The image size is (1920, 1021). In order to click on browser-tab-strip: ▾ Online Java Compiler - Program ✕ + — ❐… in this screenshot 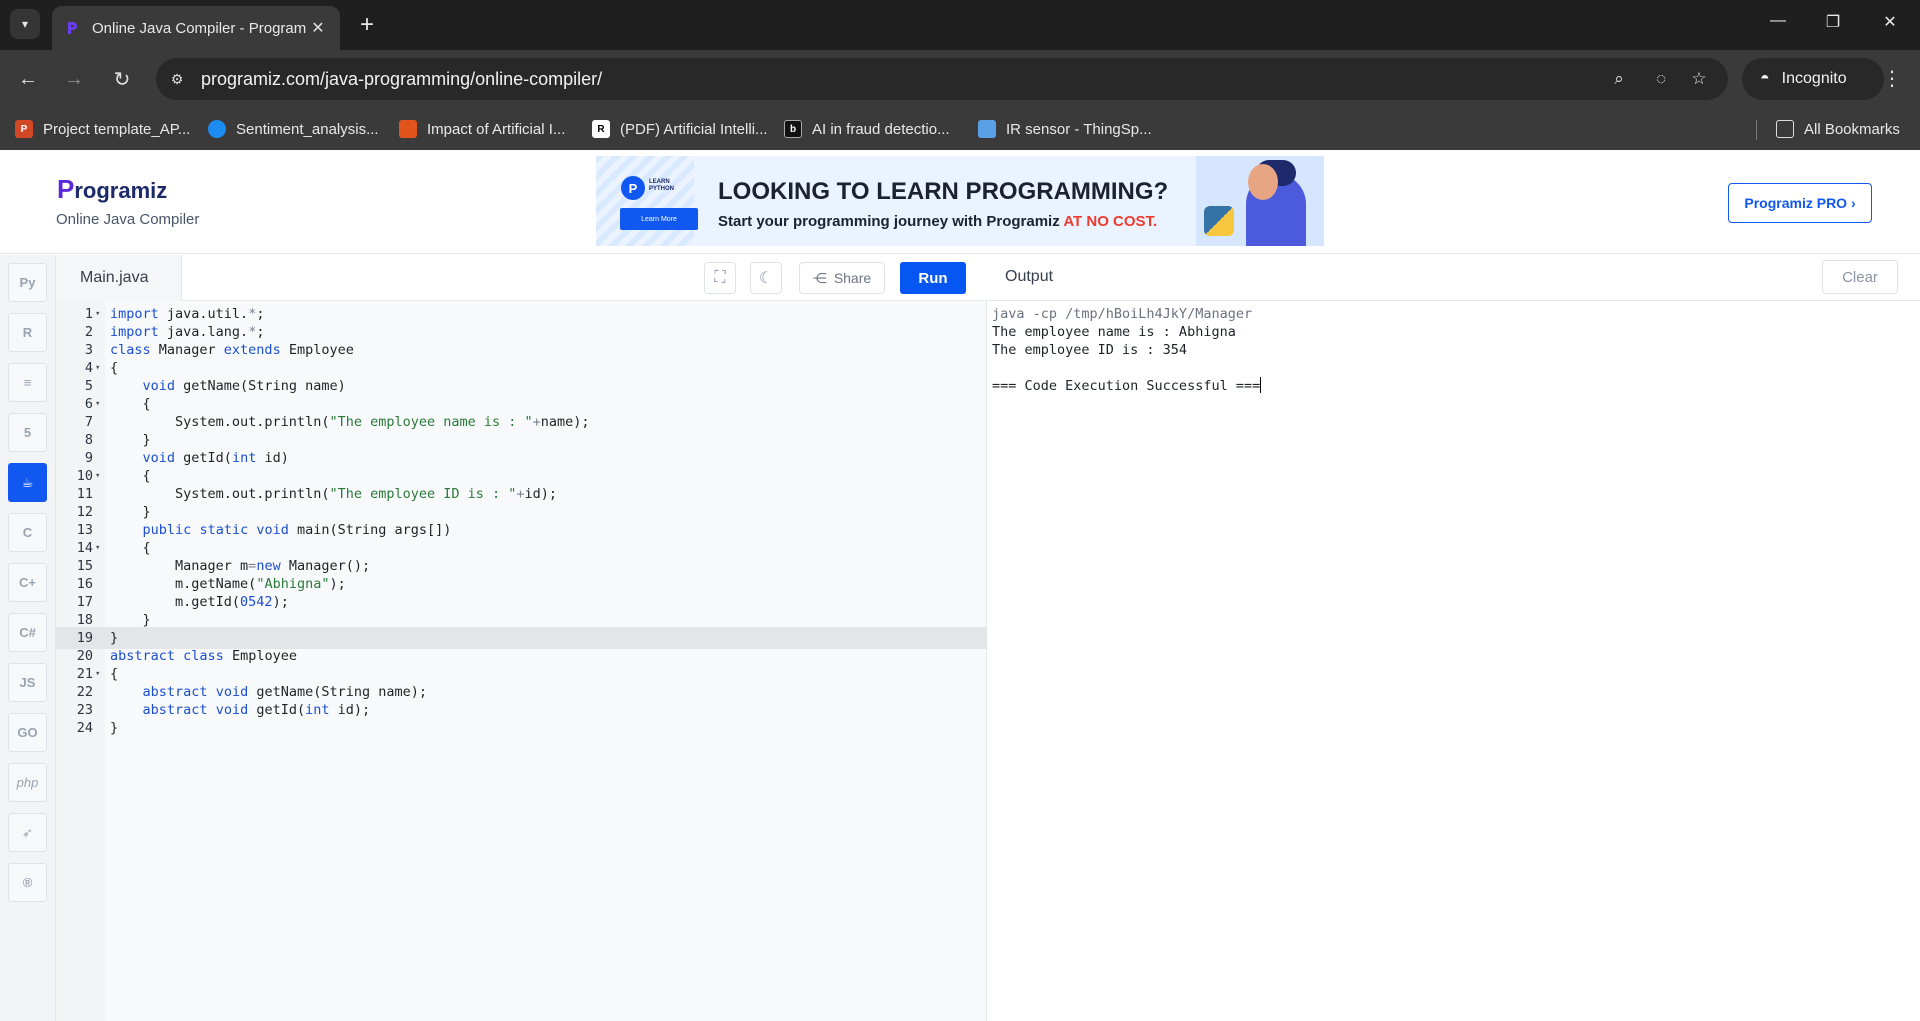, I will do `click(960, 25)`.